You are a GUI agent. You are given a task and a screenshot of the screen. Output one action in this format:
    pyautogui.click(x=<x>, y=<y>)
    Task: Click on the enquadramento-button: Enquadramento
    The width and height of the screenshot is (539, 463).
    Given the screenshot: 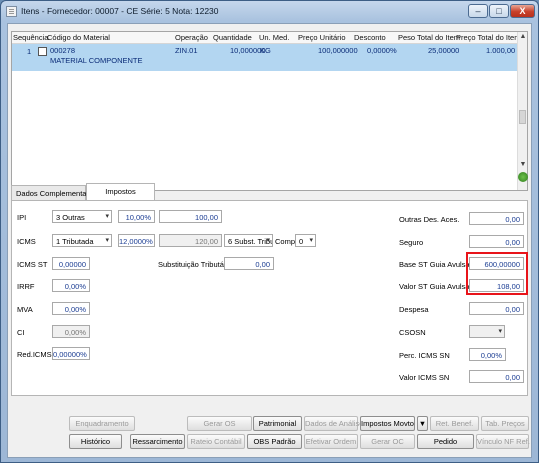 What is the action you would take?
    pyautogui.click(x=102, y=423)
    